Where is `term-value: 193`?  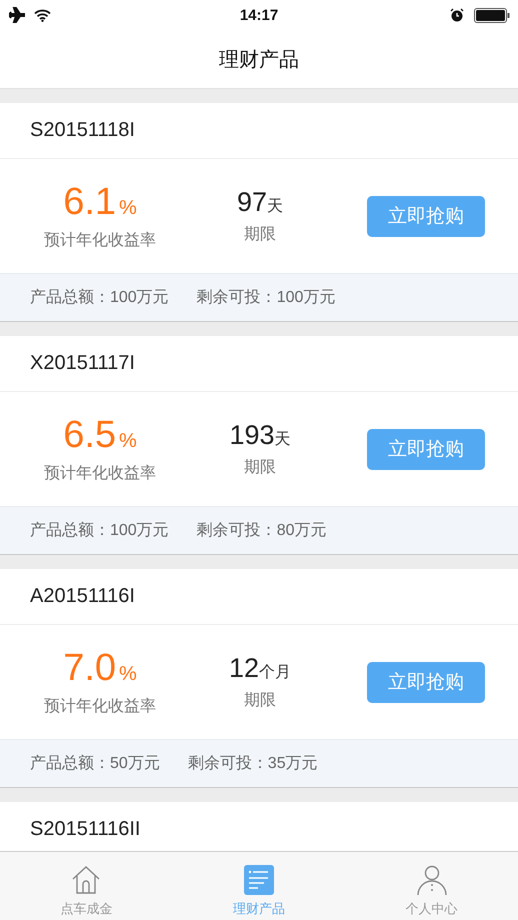
term-value: 193 is located at coordinates (252, 435).